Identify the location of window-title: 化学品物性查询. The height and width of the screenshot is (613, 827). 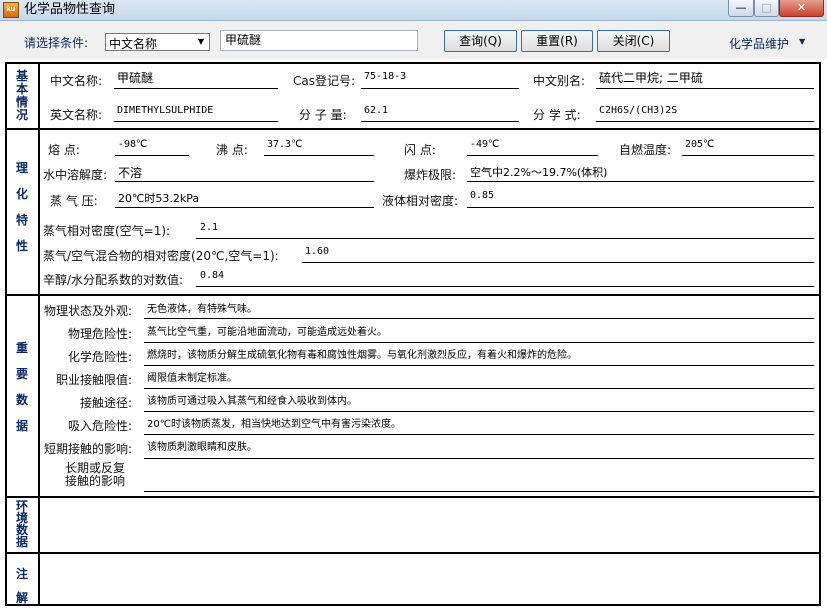
(70, 9).